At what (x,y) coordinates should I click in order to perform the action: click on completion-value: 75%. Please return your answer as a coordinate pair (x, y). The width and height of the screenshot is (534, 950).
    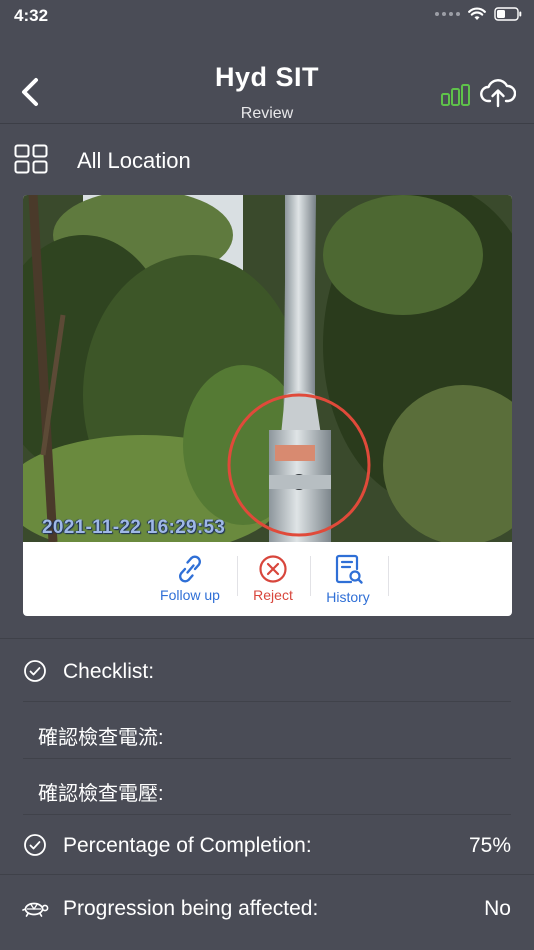
    Looking at the image, I should click on (489, 845).